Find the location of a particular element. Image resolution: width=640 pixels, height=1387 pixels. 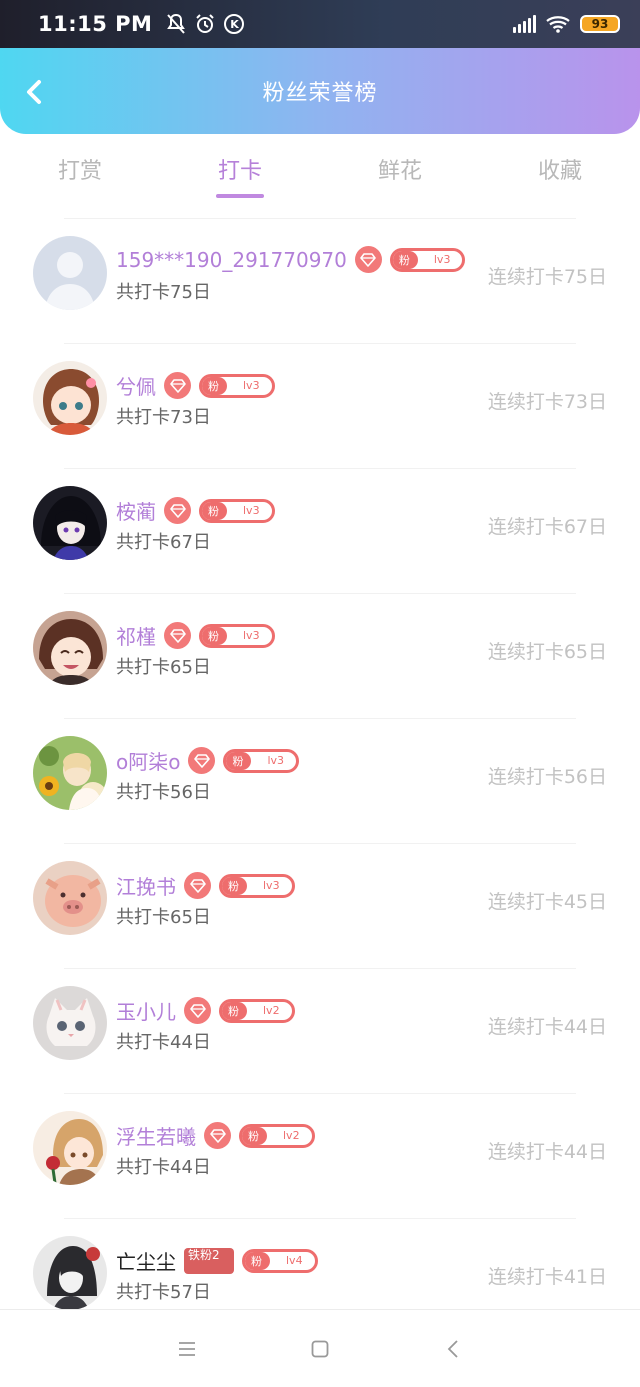

name-line: 浮生若曦 粉 lv2 is located at coordinates (215, 1135).